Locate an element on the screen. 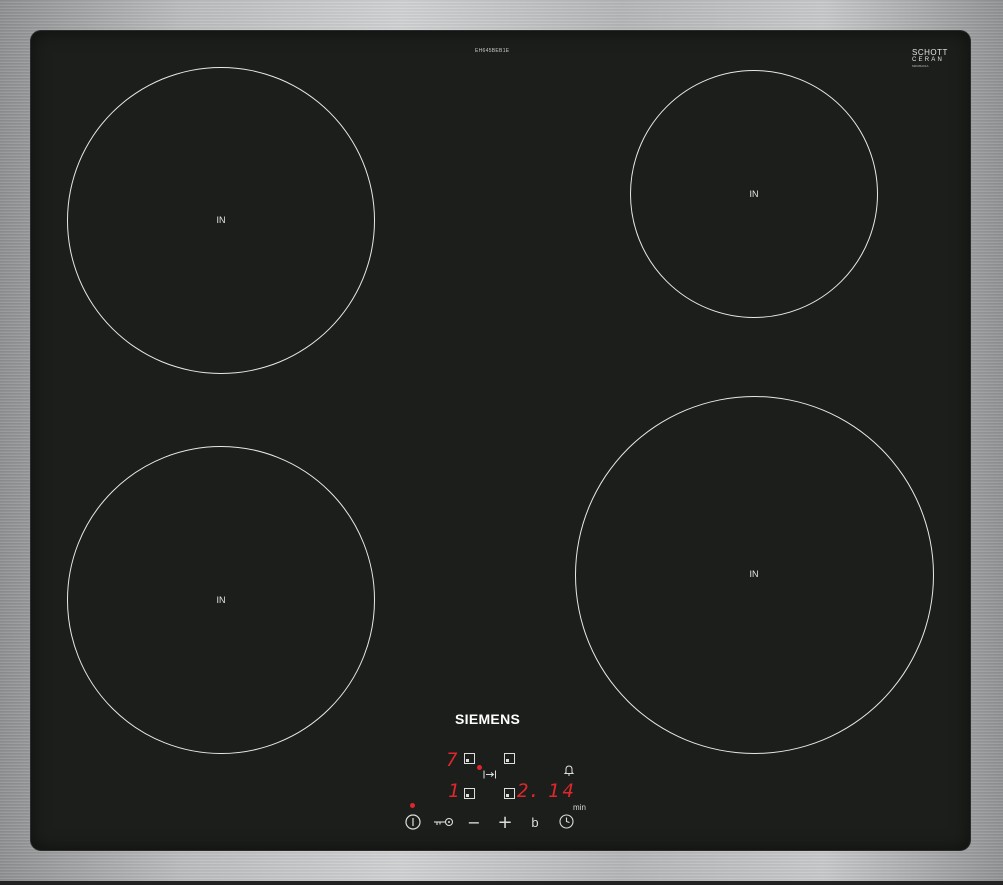  clock-icon is located at coordinates (566, 821).